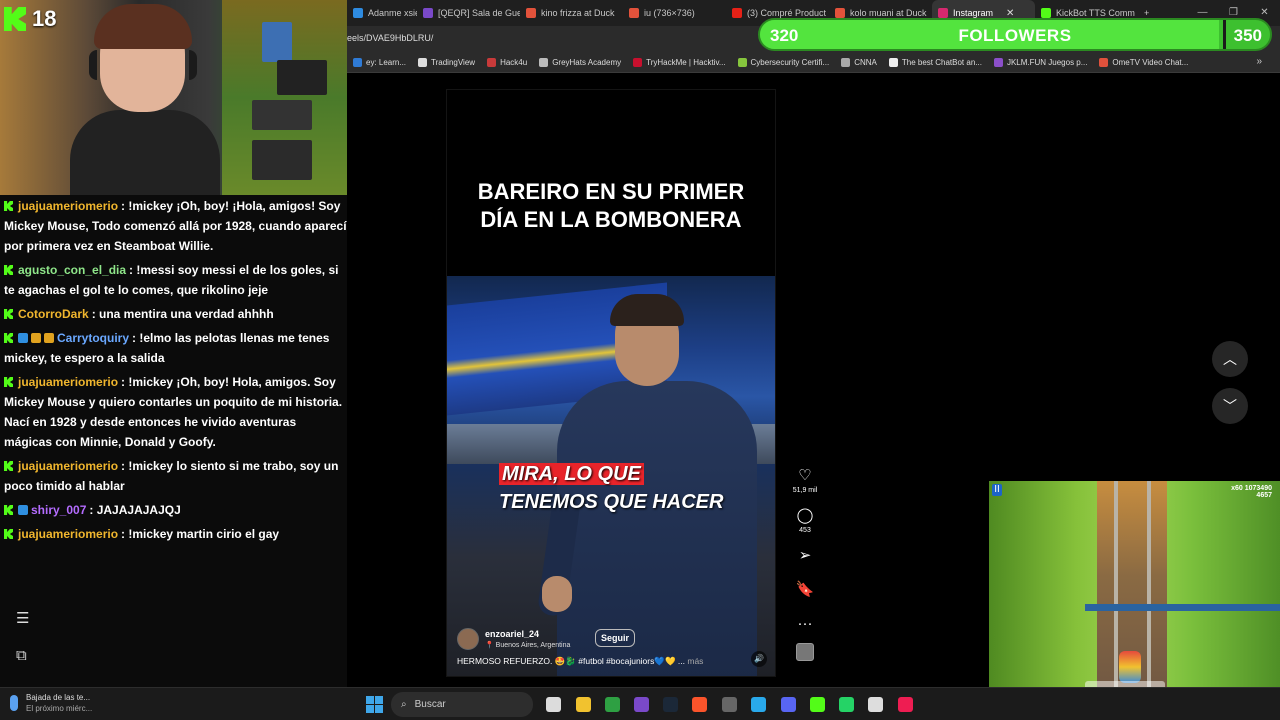  What do you see at coordinates (805, 590) in the screenshot?
I see `bookmark-icon: 🔖` at bounding box center [805, 590].